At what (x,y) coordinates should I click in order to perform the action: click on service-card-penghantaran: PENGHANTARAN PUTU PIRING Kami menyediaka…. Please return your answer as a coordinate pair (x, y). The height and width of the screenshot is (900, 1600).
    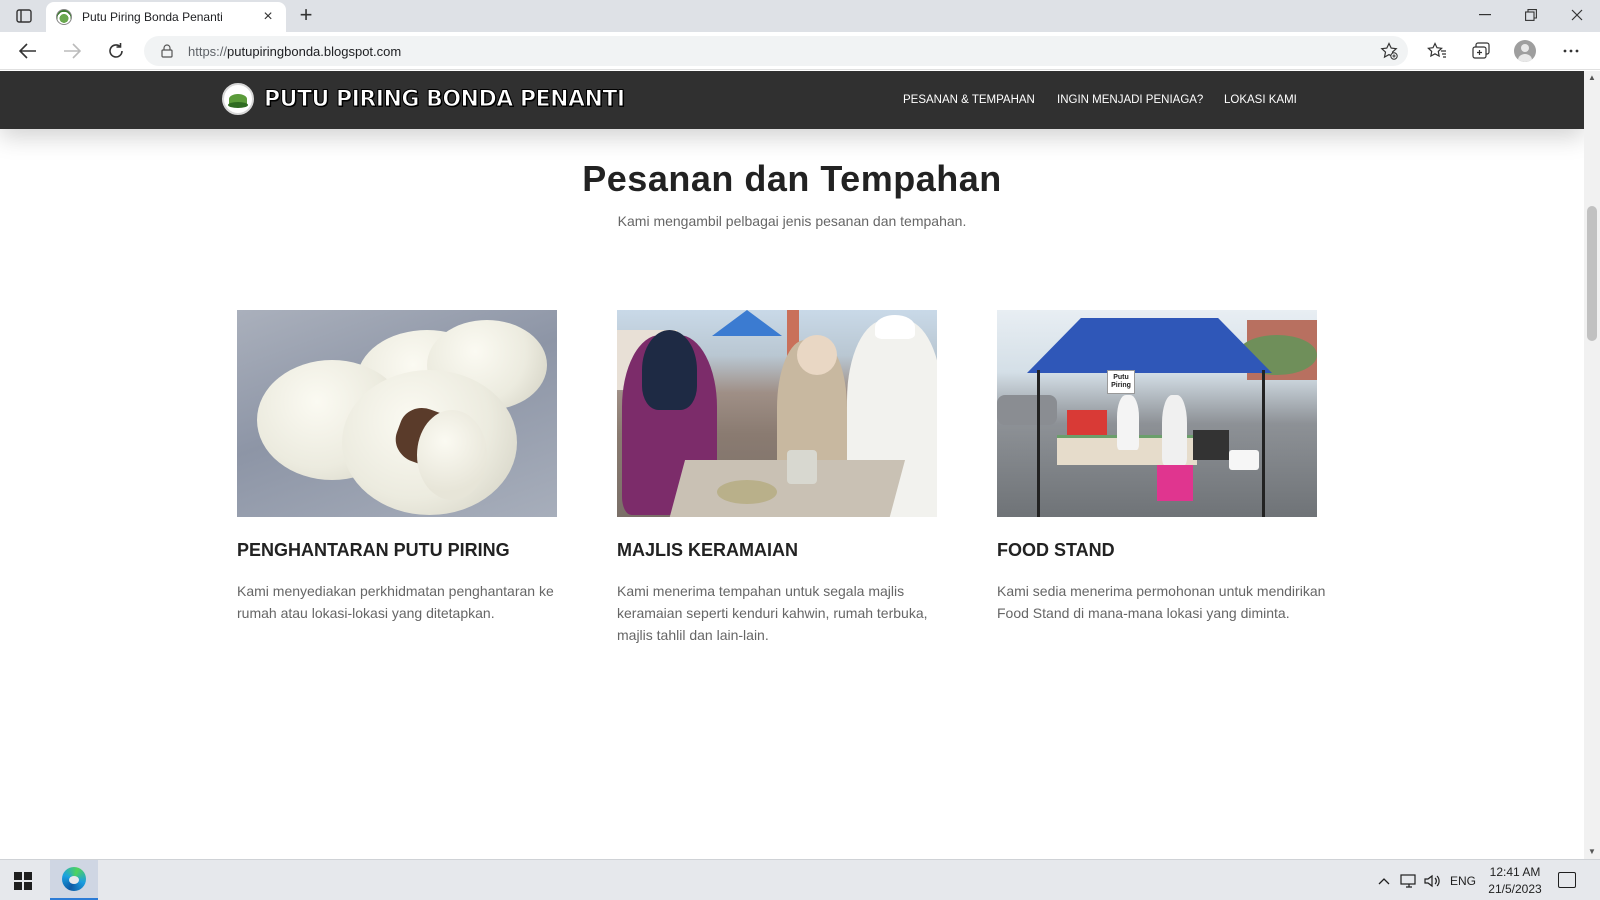
    Looking at the image, I should click on (412, 465).